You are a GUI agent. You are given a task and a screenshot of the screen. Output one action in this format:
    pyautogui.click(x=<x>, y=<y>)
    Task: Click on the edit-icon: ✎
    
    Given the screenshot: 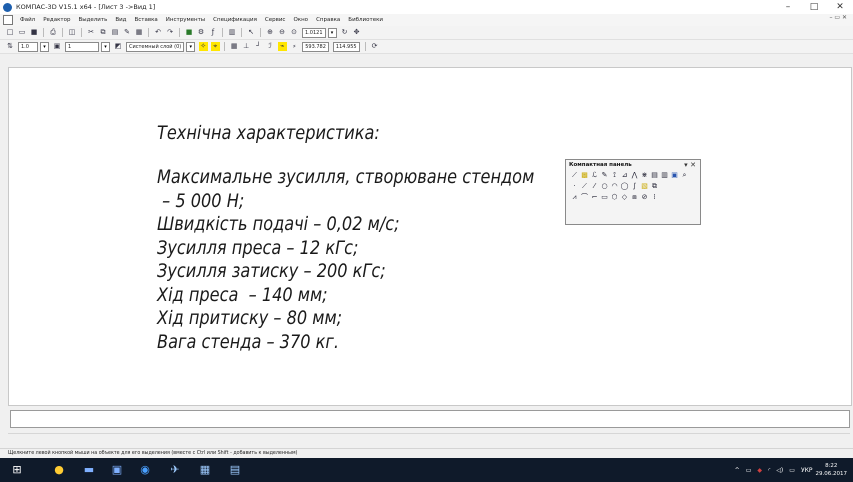 What is the action you would take?
    pyautogui.click(x=604, y=175)
    